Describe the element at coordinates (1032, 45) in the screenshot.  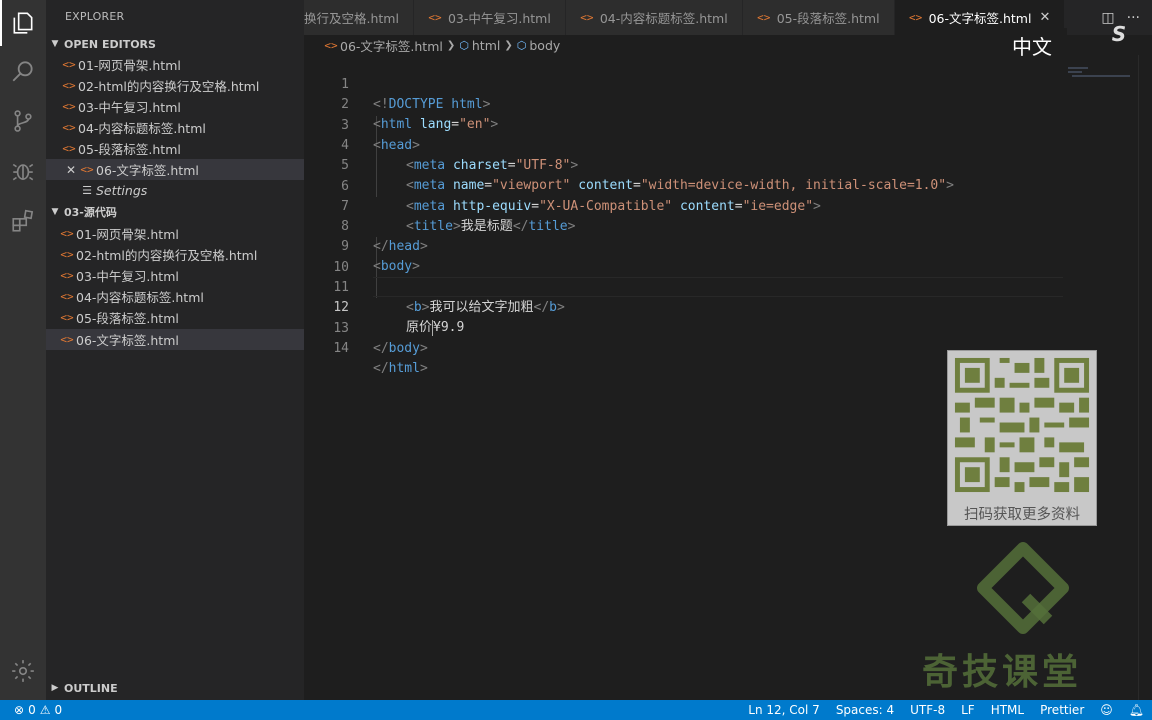
I see `language-badge: 中文` at that location.